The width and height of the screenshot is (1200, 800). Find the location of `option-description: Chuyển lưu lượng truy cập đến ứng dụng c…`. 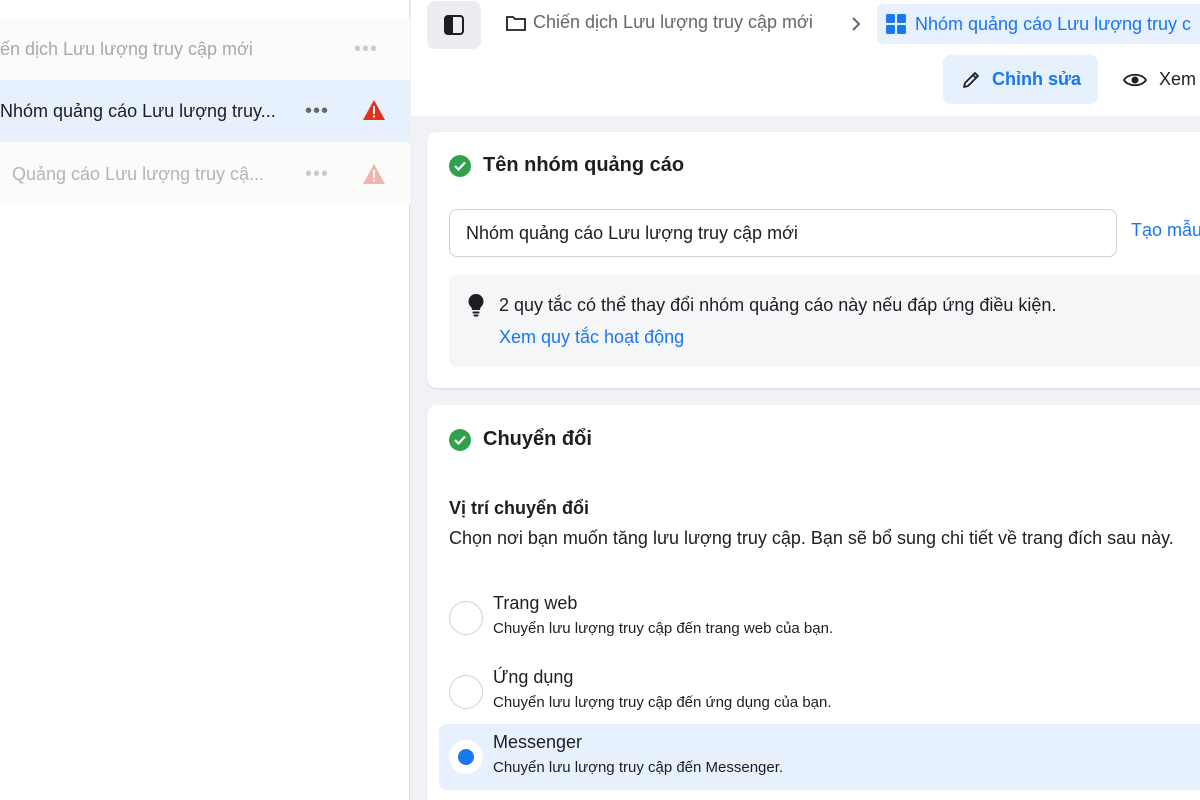

option-description: Chuyển lưu lượng truy cập đến ứng dụng c… is located at coordinates (662, 702).